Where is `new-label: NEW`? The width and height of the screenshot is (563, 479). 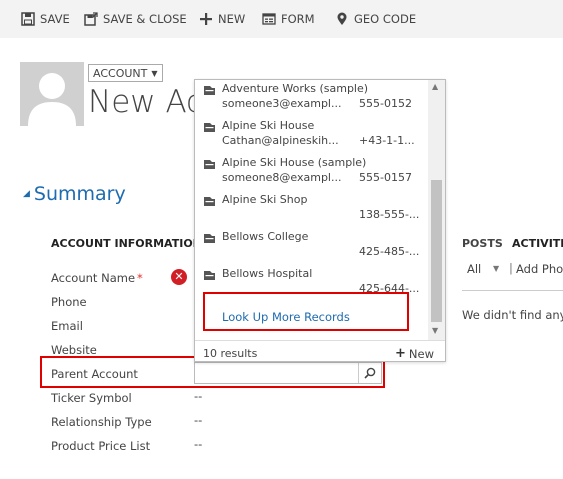
new-label: NEW is located at coordinates (232, 19).